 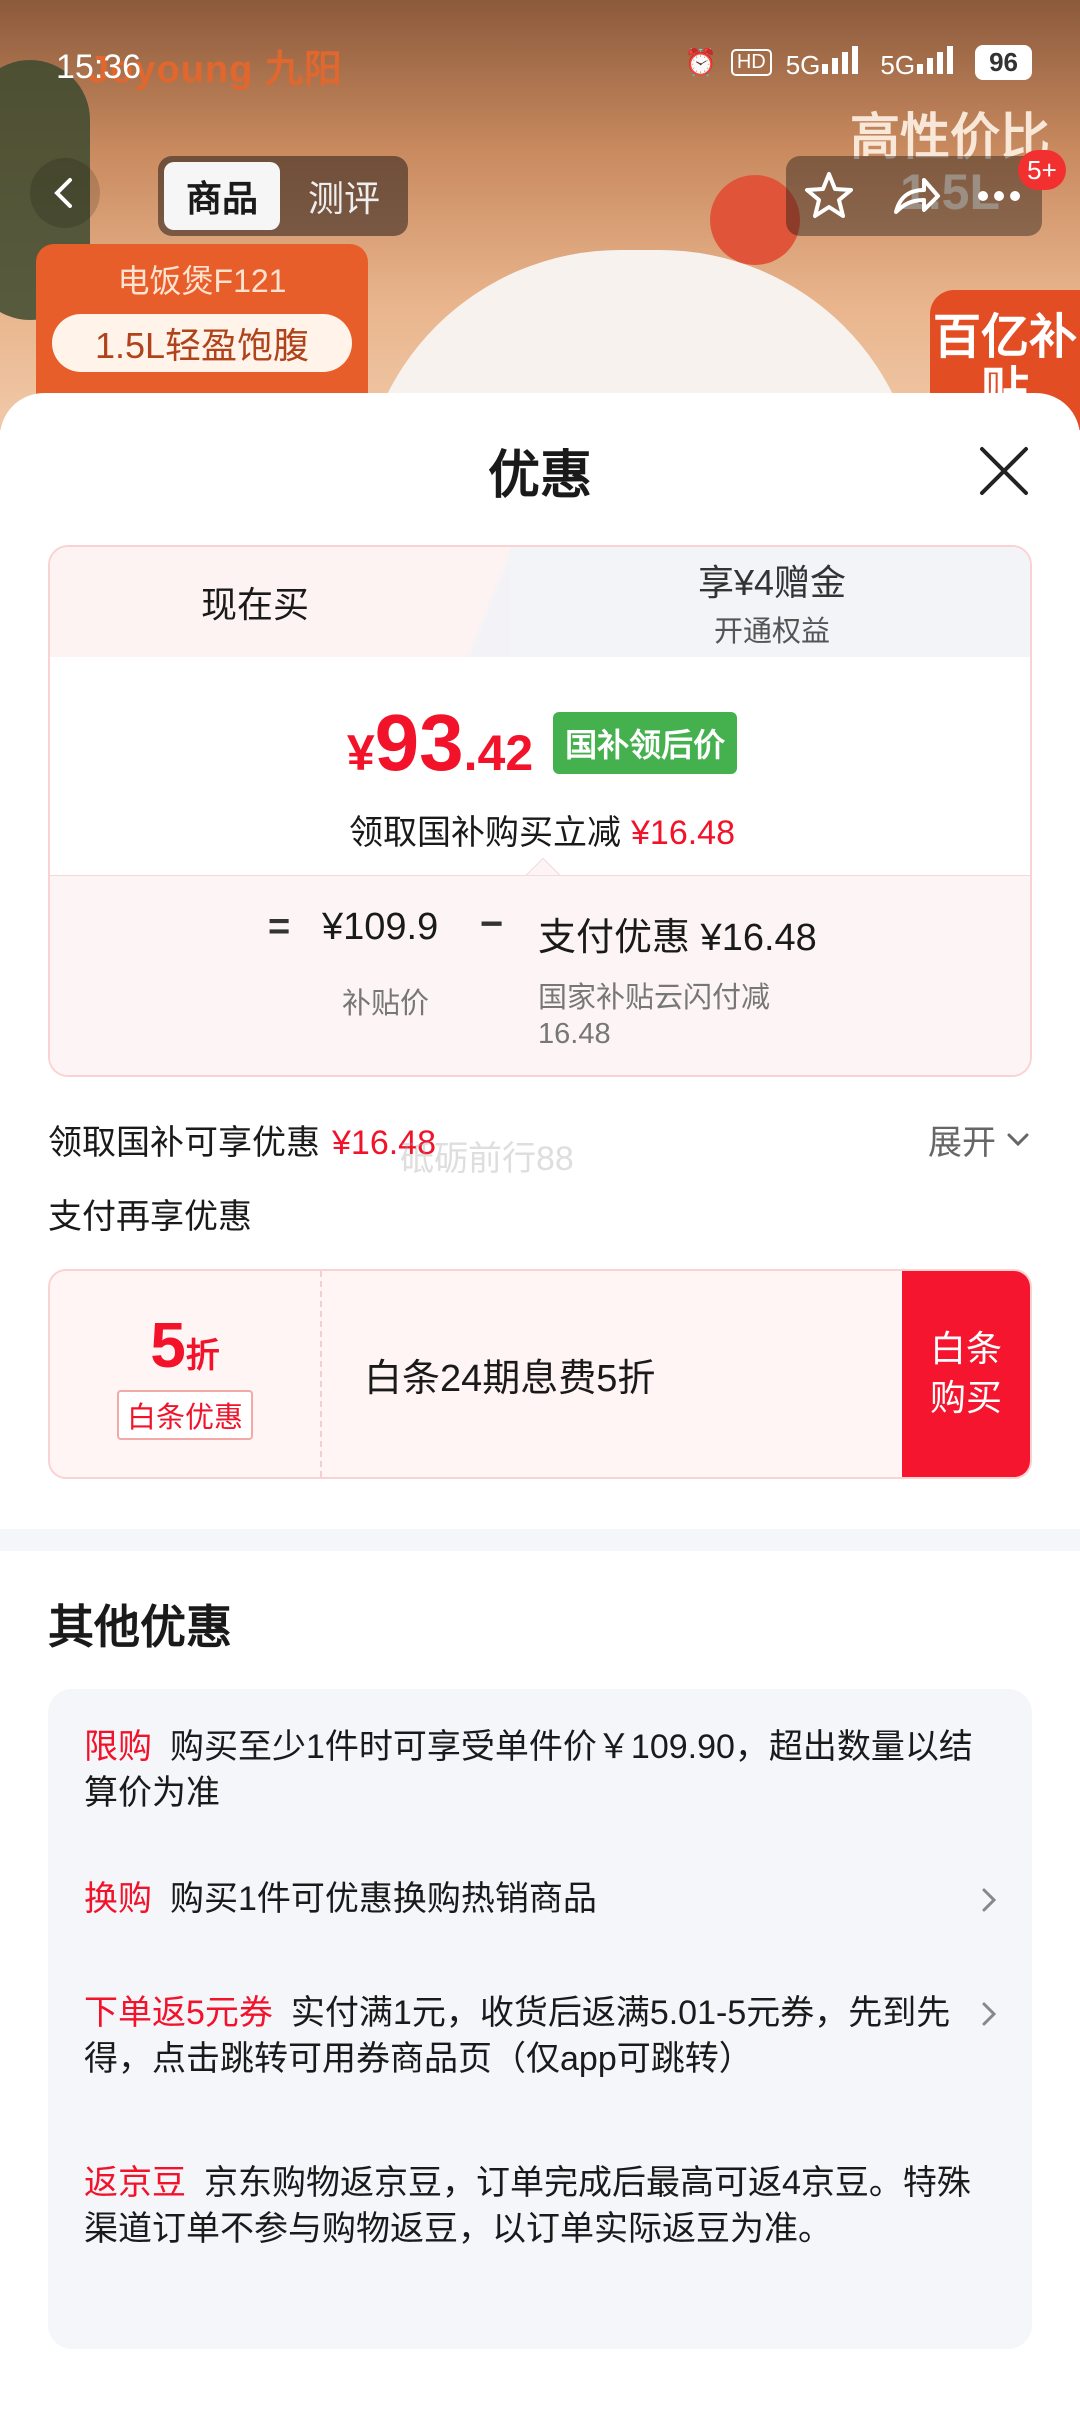 I want to click on subsidy-price: ¥109.9, so click(x=380, y=927).